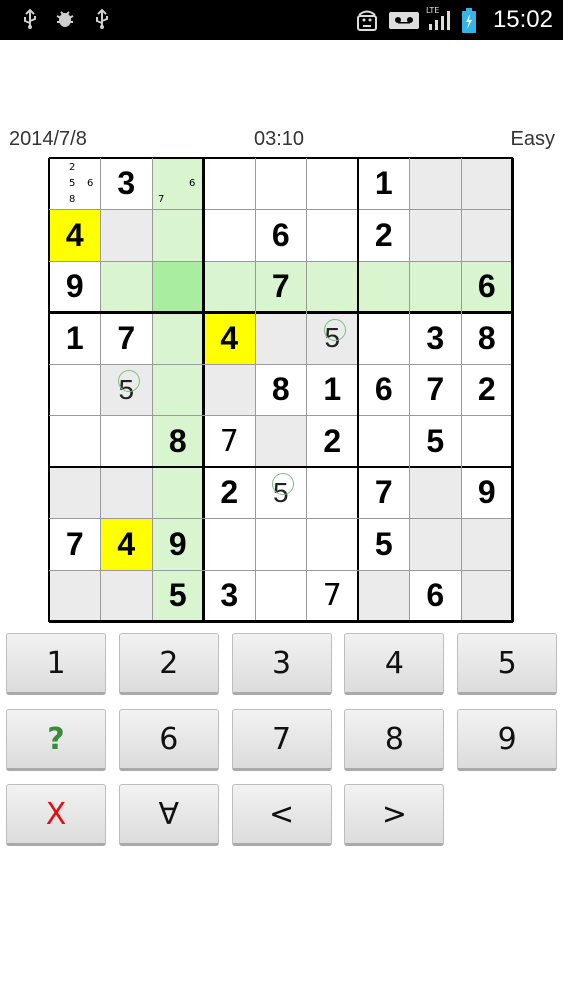  I want to click on board-cell-r7c4: 2, so click(229, 493).